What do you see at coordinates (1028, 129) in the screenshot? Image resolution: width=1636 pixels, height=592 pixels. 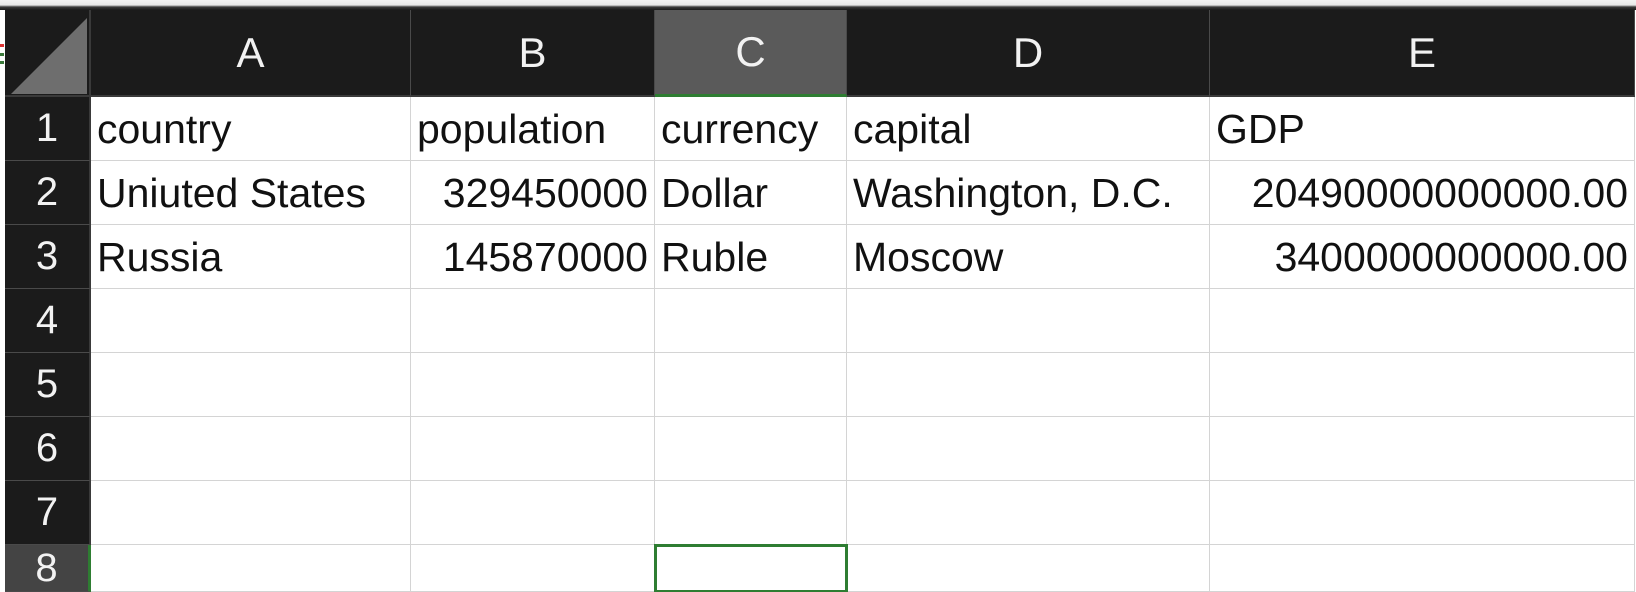 I see `cell-d1: capital` at bounding box center [1028, 129].